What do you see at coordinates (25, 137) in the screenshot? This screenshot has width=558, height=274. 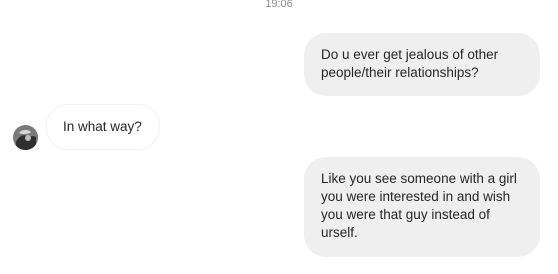 I see `contact-avatar-icon` at bounding box center [25, 137].